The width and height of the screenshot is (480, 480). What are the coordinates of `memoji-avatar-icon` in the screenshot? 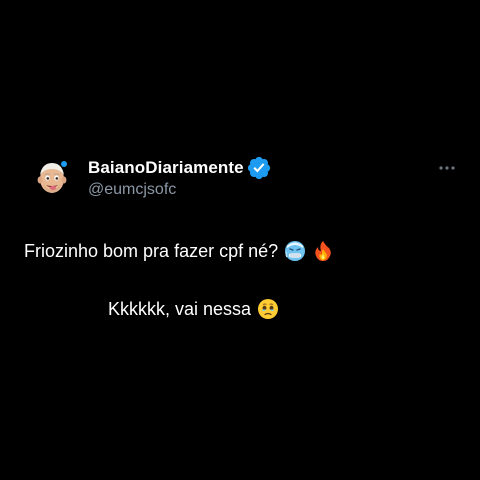 It's located at (52, 178).